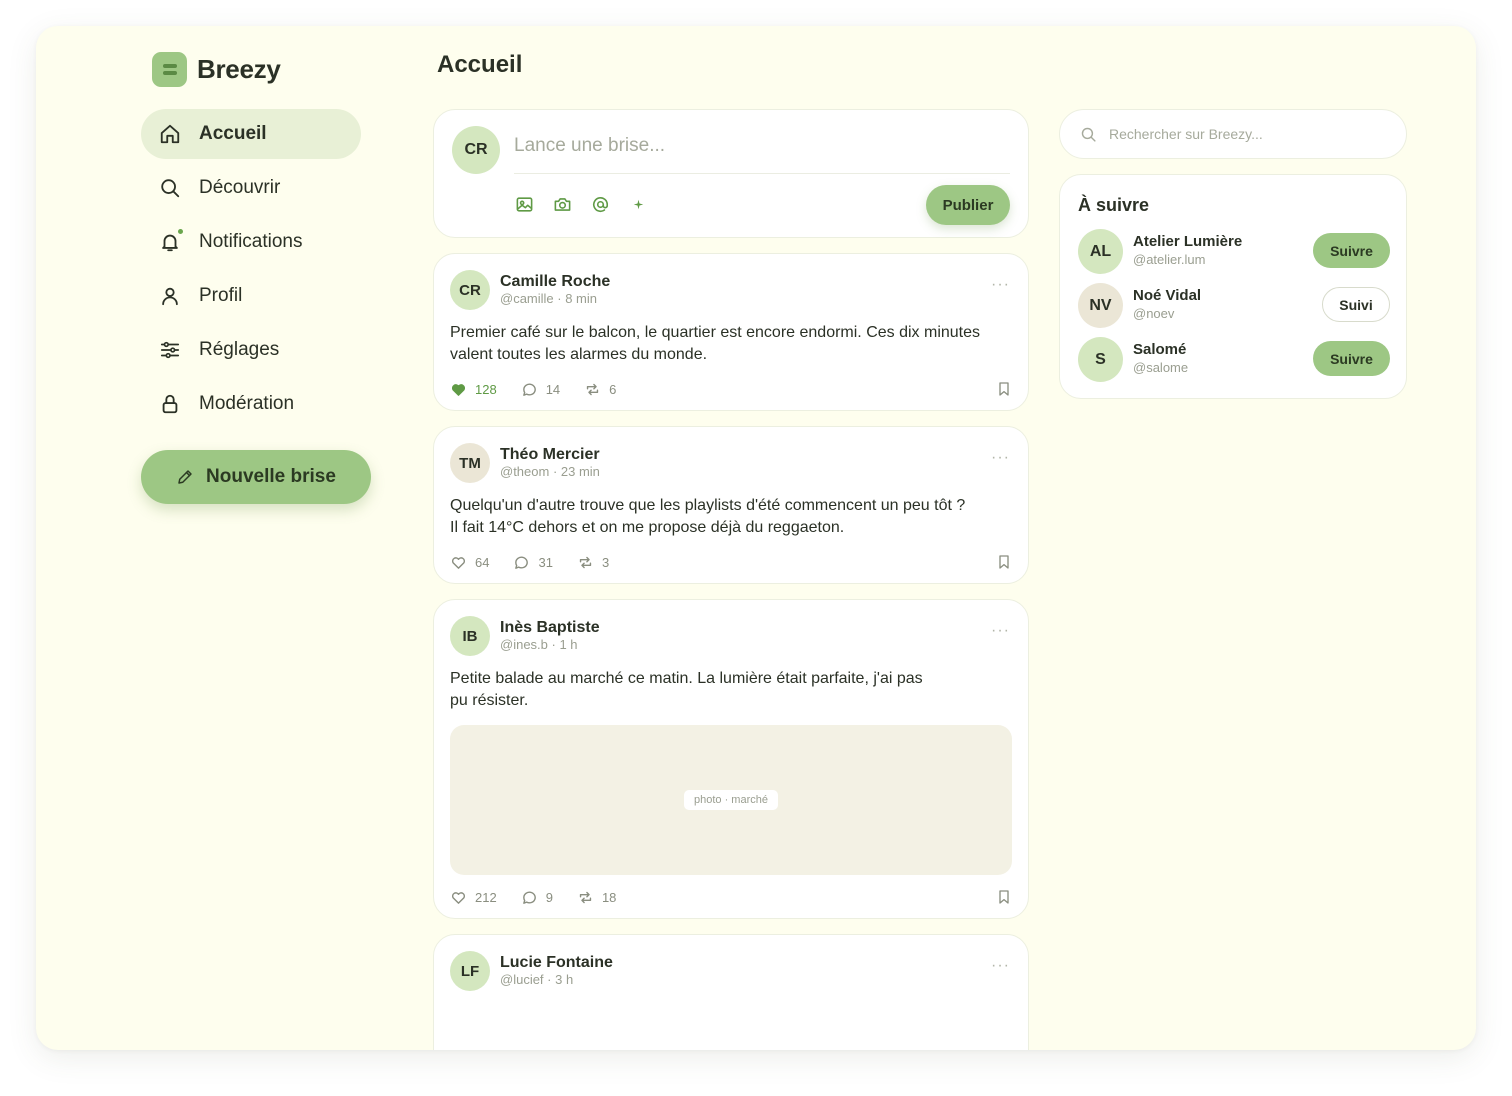  Describe the element at coordinates (482, 562) in the screenshot. I see `like-count: 64` at that location.